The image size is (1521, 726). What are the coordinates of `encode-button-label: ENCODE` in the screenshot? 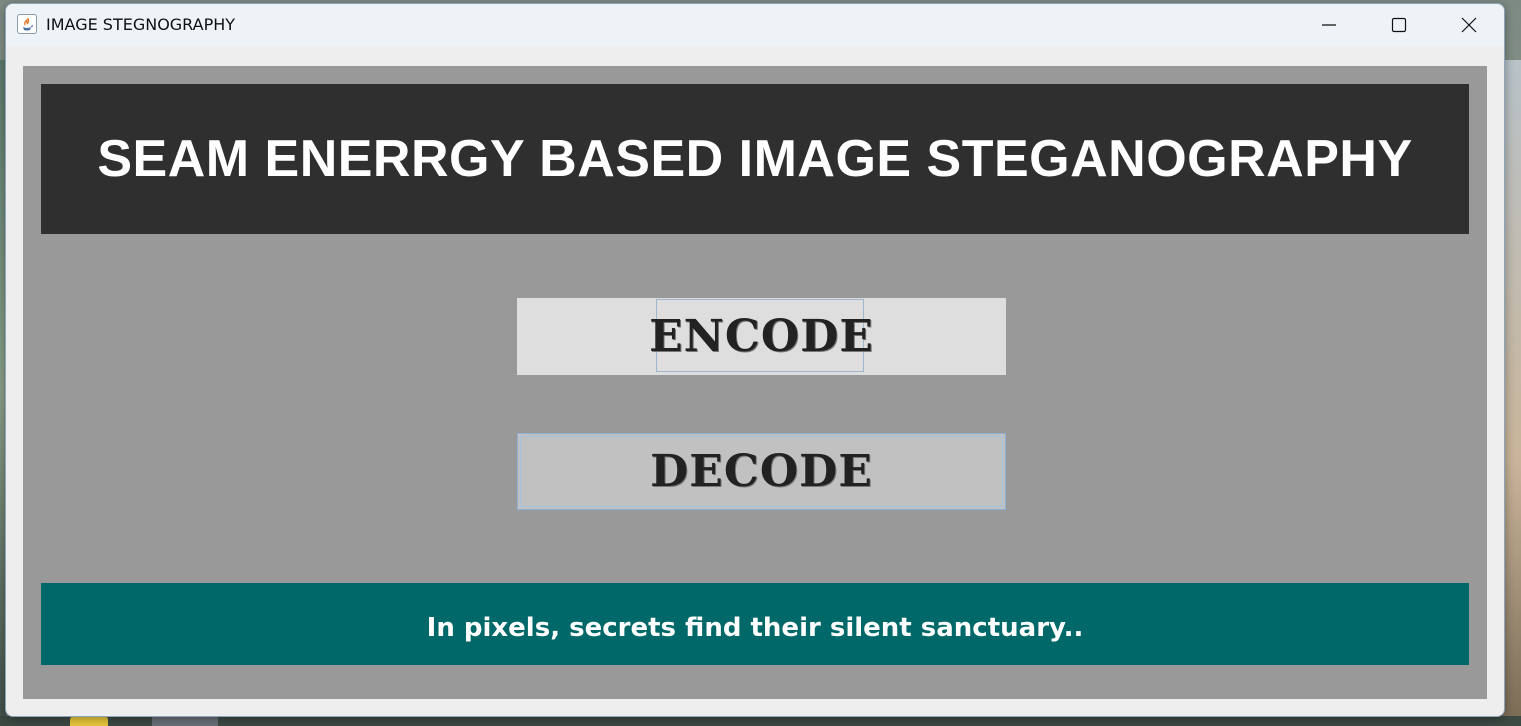 It's located at (761, 336).